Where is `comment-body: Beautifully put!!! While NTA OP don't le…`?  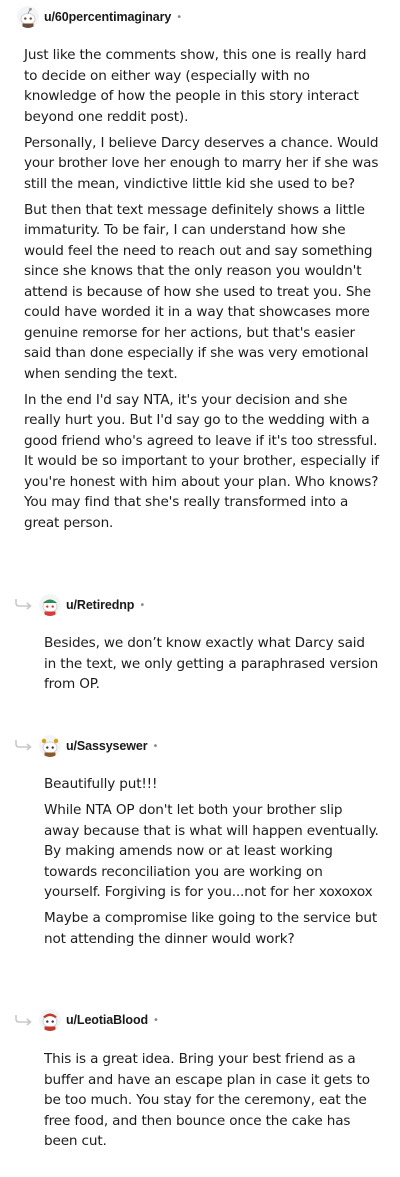 comment-body: Beautifully put!!! While NTA OP don't le… is located at coordinates (211, 864).